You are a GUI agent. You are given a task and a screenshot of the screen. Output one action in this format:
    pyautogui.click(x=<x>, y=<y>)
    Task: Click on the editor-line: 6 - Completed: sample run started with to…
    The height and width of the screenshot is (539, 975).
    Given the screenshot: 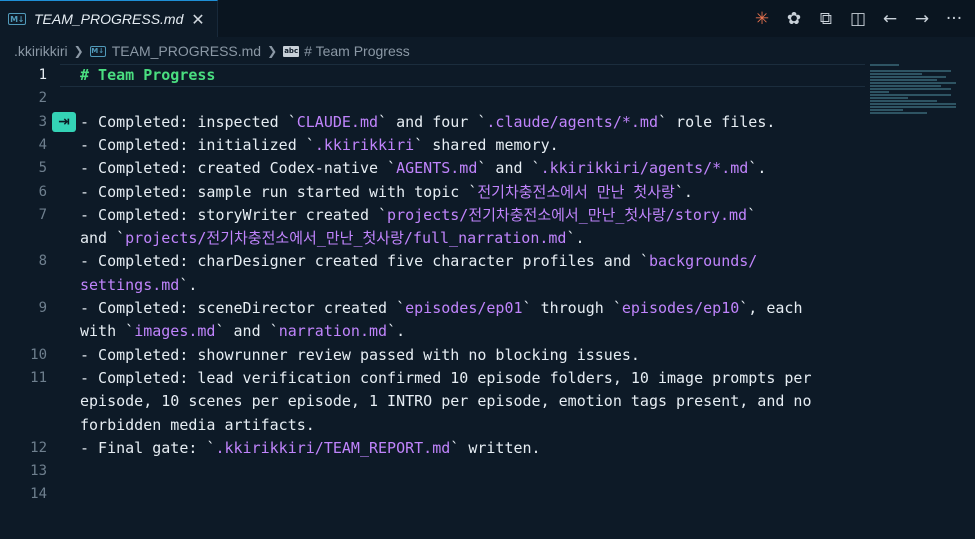 What is the action you would take?
    pyautogui.click(x=434, y=192)
    